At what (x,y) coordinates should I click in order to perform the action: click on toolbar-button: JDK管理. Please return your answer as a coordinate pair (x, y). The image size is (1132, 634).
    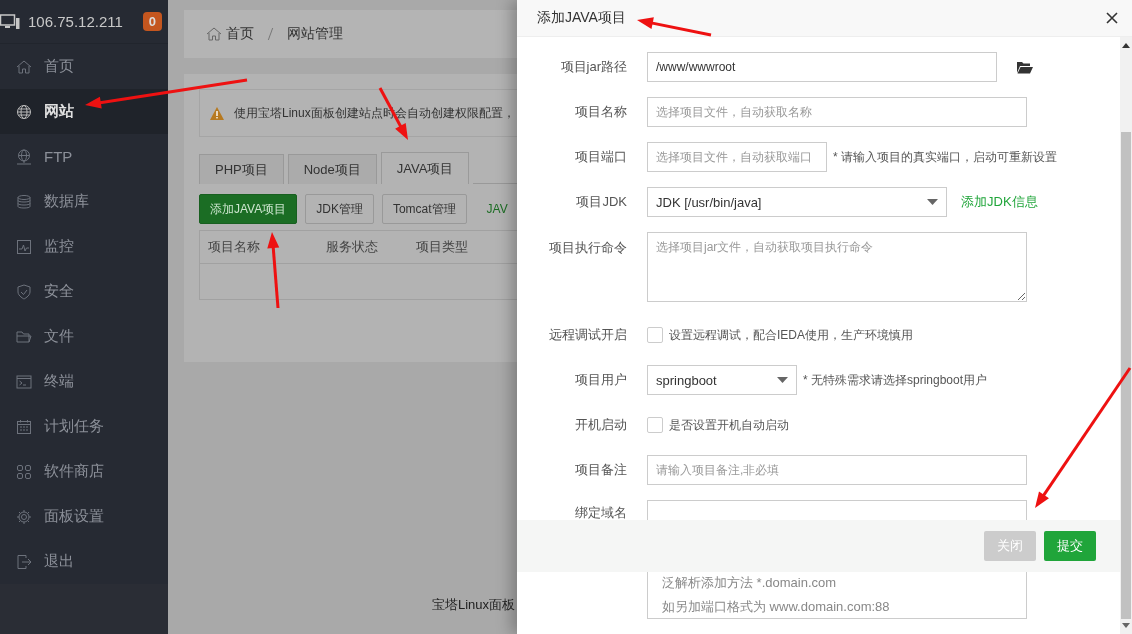
    Looking at the image, I should click on (339, 209).